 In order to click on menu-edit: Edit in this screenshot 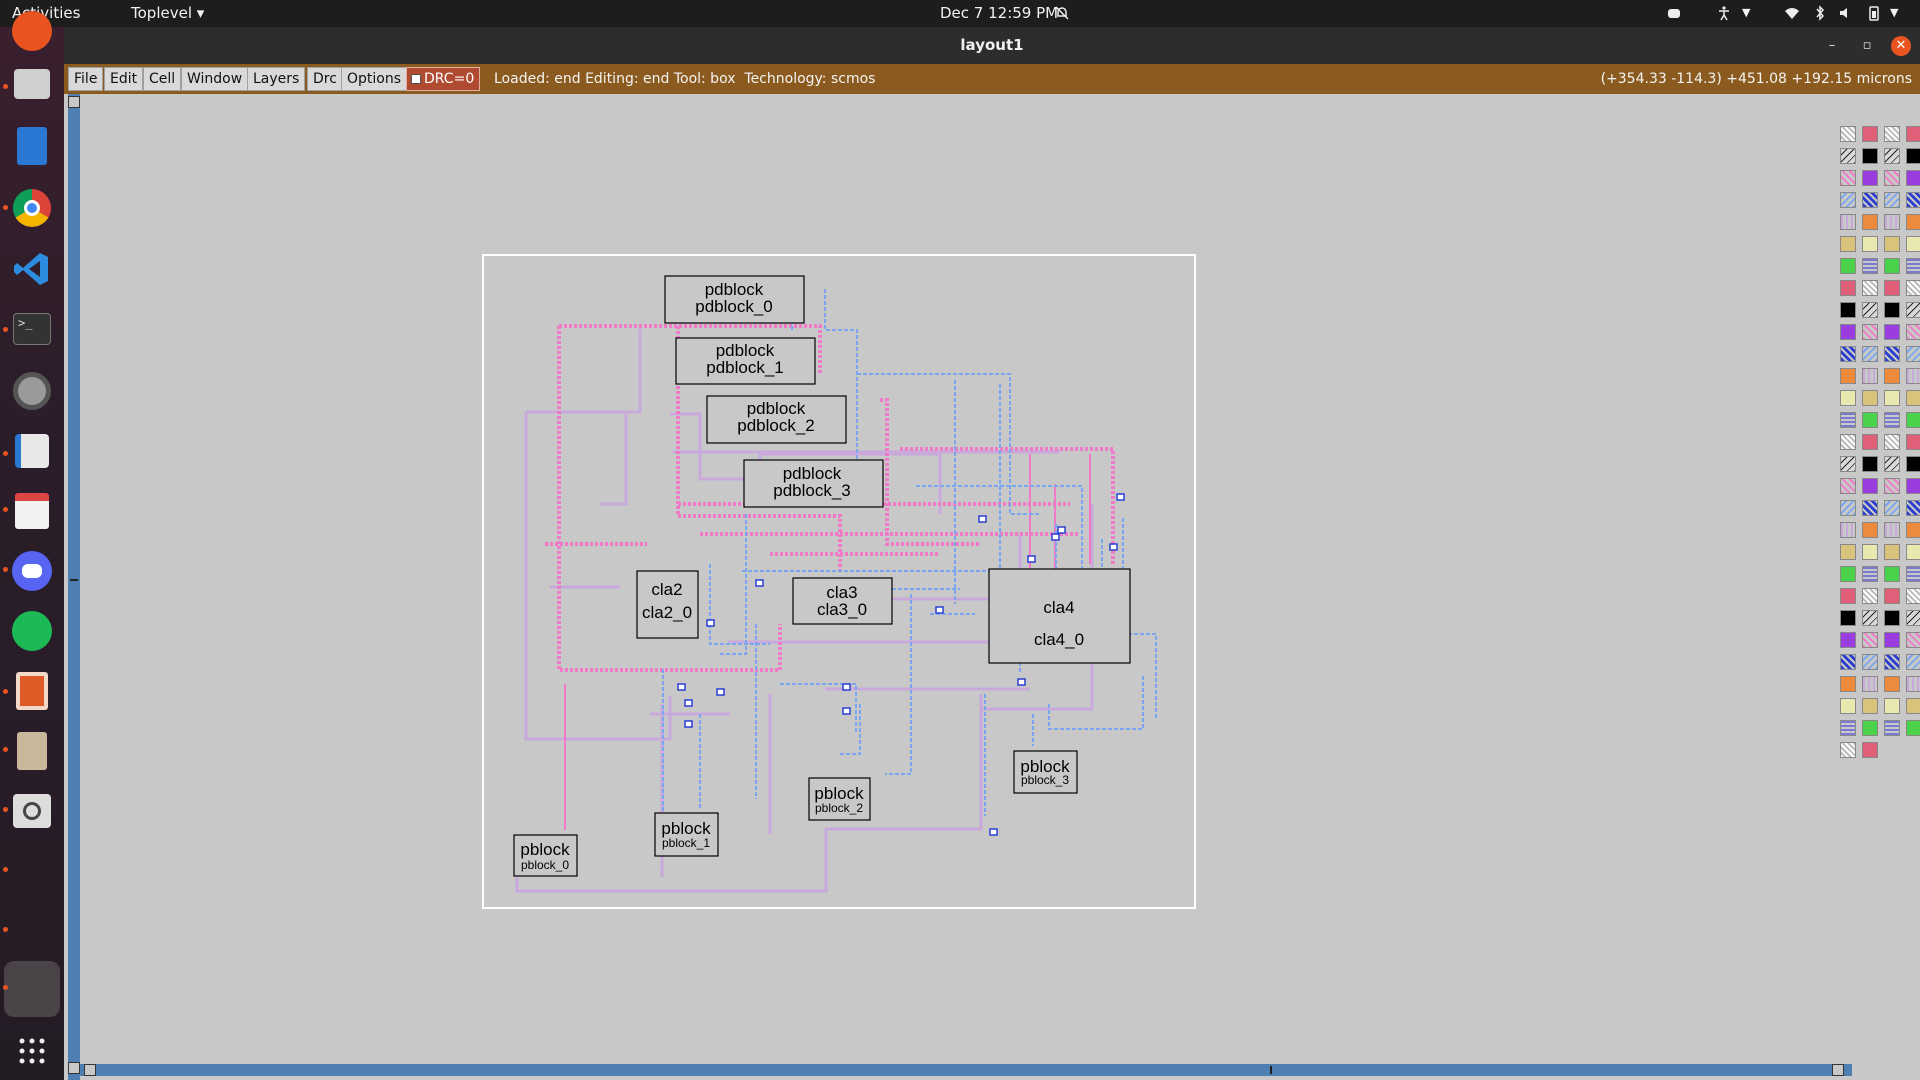, I will do `click(124, 79)`.